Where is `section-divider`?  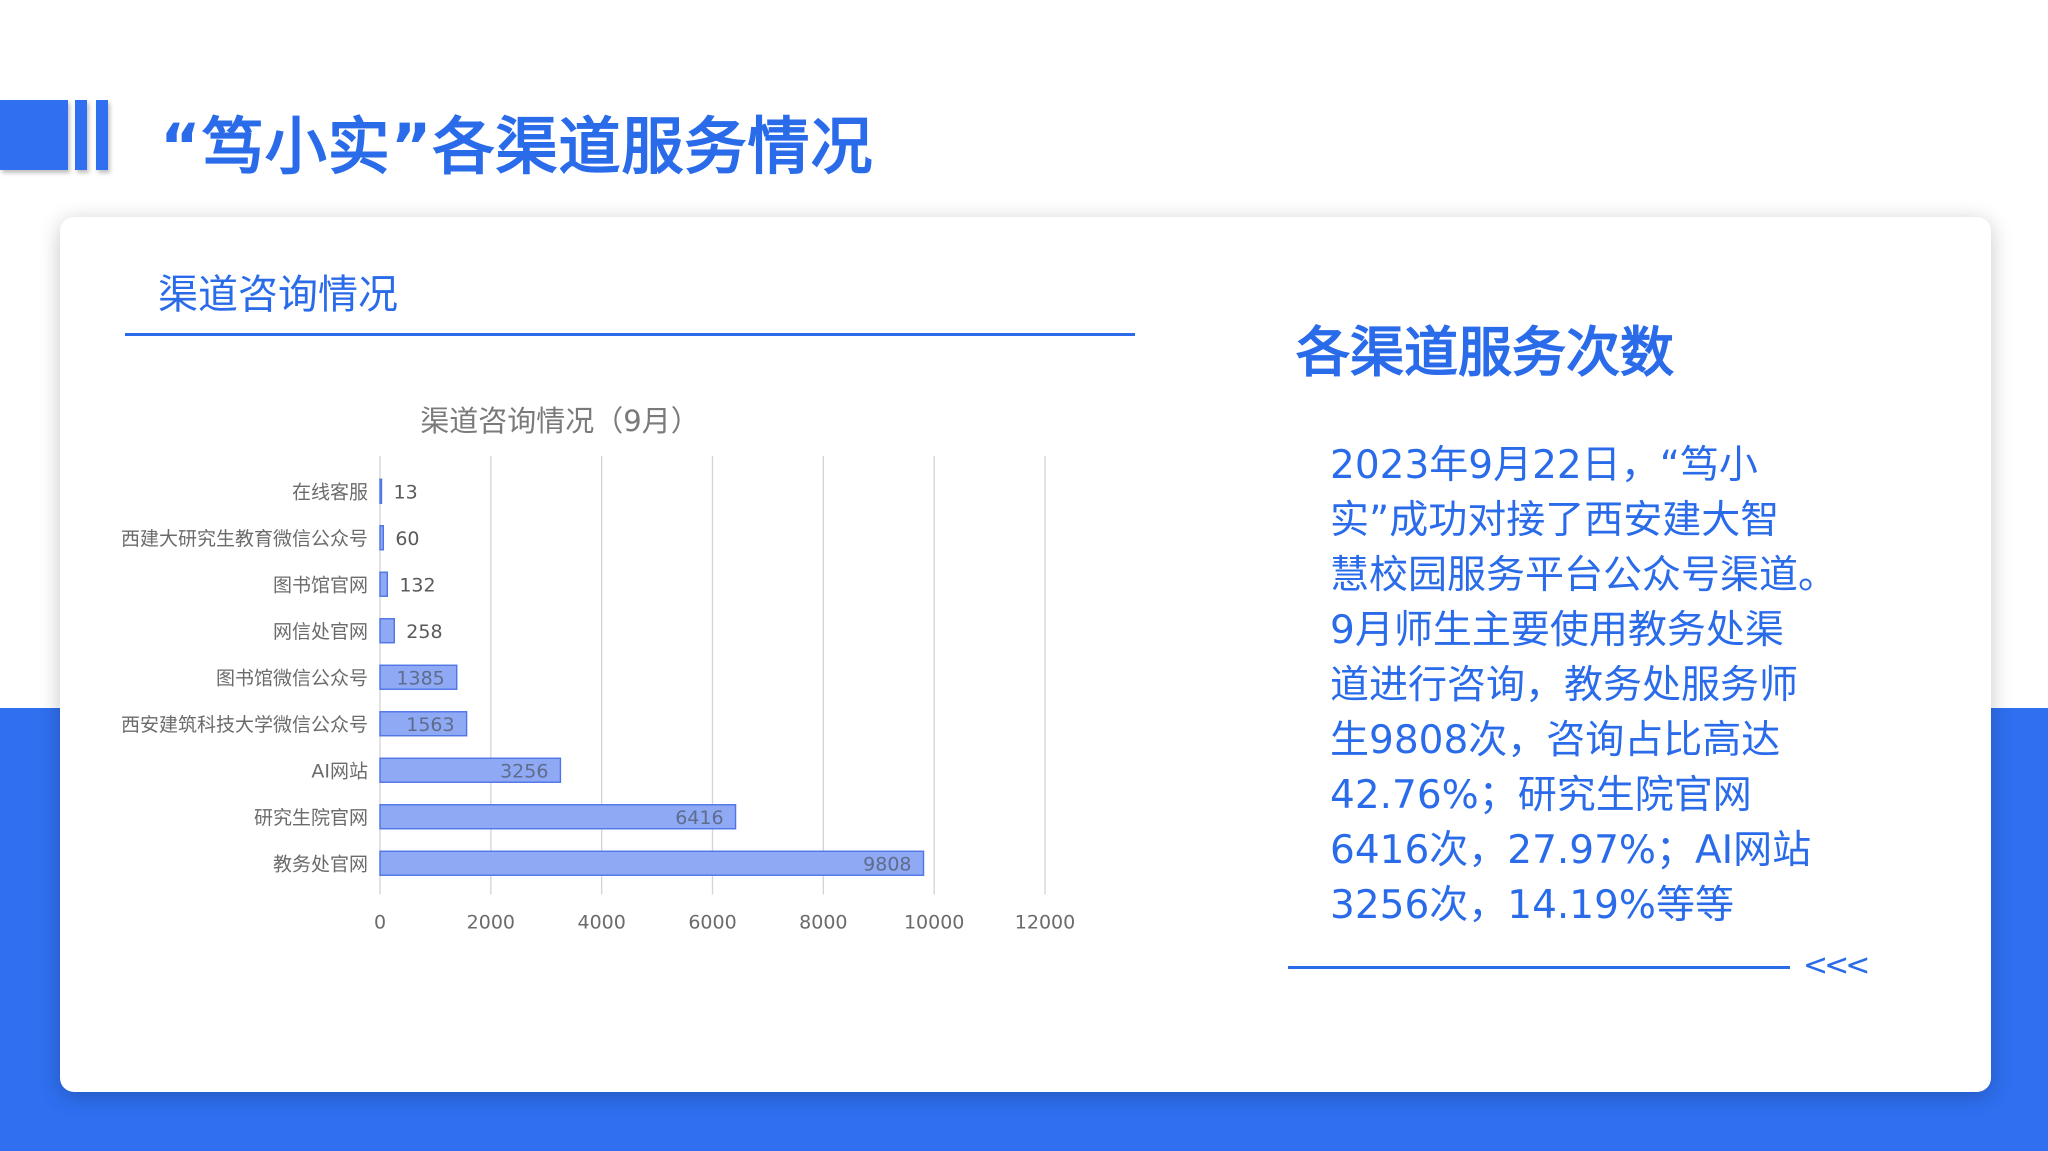
section-divider is located at coordinates (630, 334).